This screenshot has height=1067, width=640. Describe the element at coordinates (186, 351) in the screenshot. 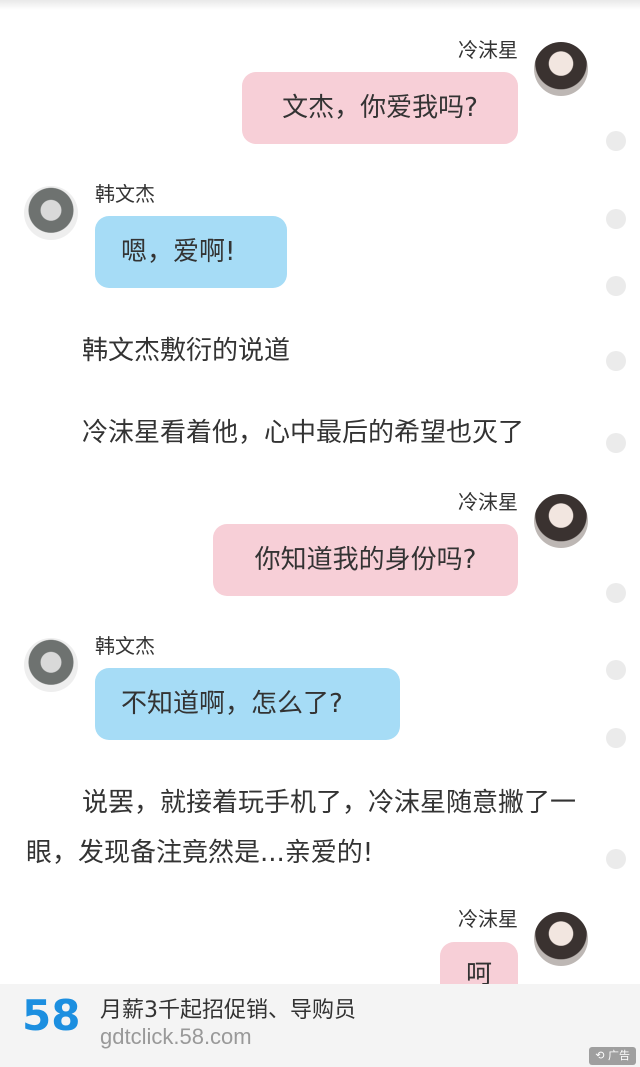

I see `narration-text: 韩文杰敷衍的说道` at that location.